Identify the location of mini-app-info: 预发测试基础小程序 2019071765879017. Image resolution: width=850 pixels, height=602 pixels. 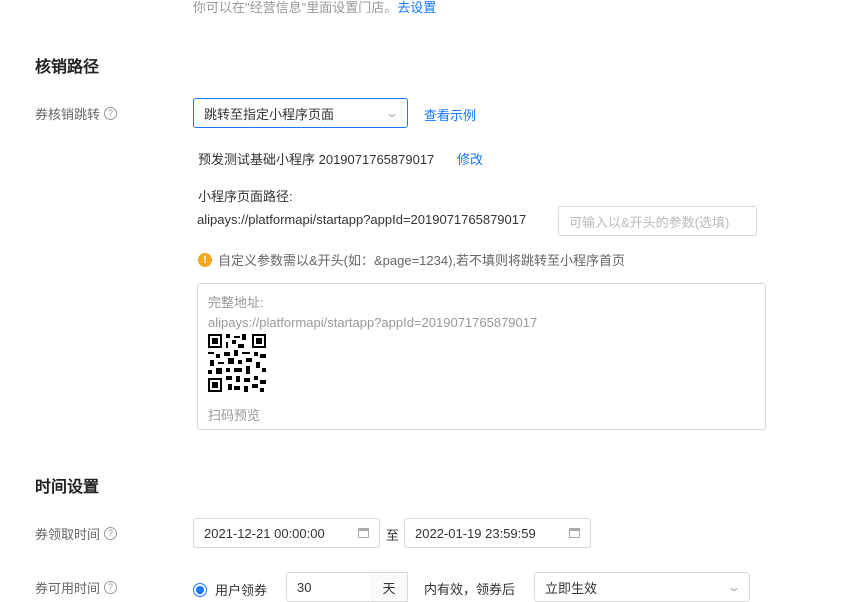
(316, 159).